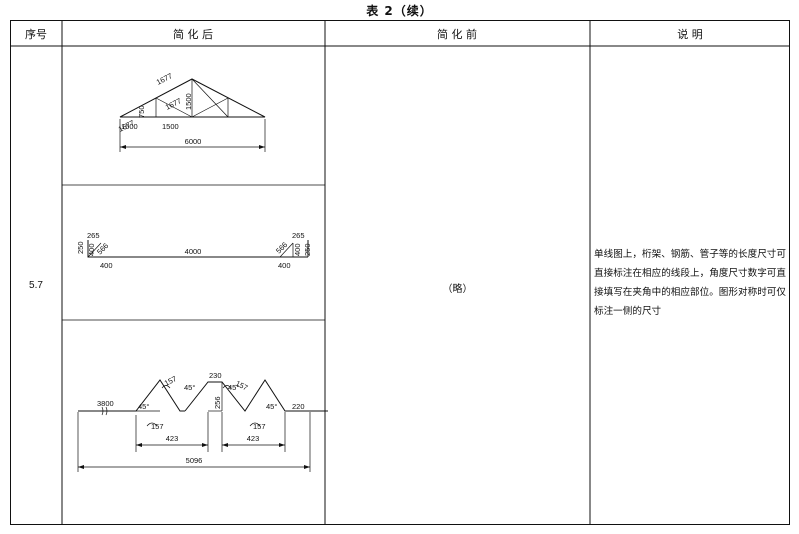 The height and width of the screenshot is (534, 799). What do you see at coordinates (215, 375) in the screenshot?
I see `profile-dim: 230` at bounding box center [215, 375].